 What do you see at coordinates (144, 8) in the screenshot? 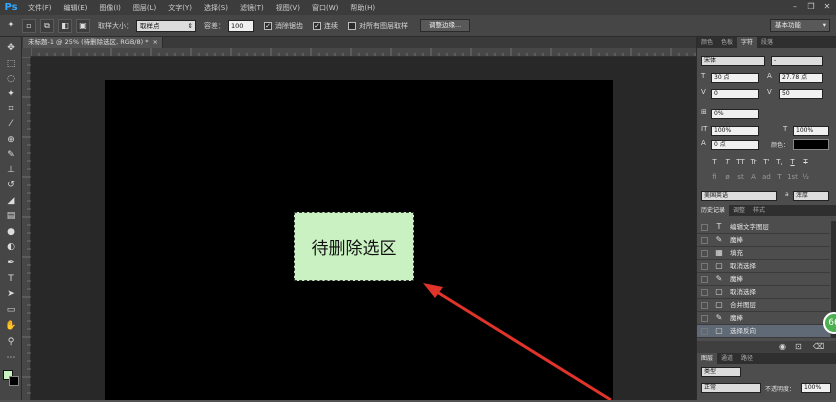
I see `menu-layer: 图层(L)` at bounding box center [144, 8].